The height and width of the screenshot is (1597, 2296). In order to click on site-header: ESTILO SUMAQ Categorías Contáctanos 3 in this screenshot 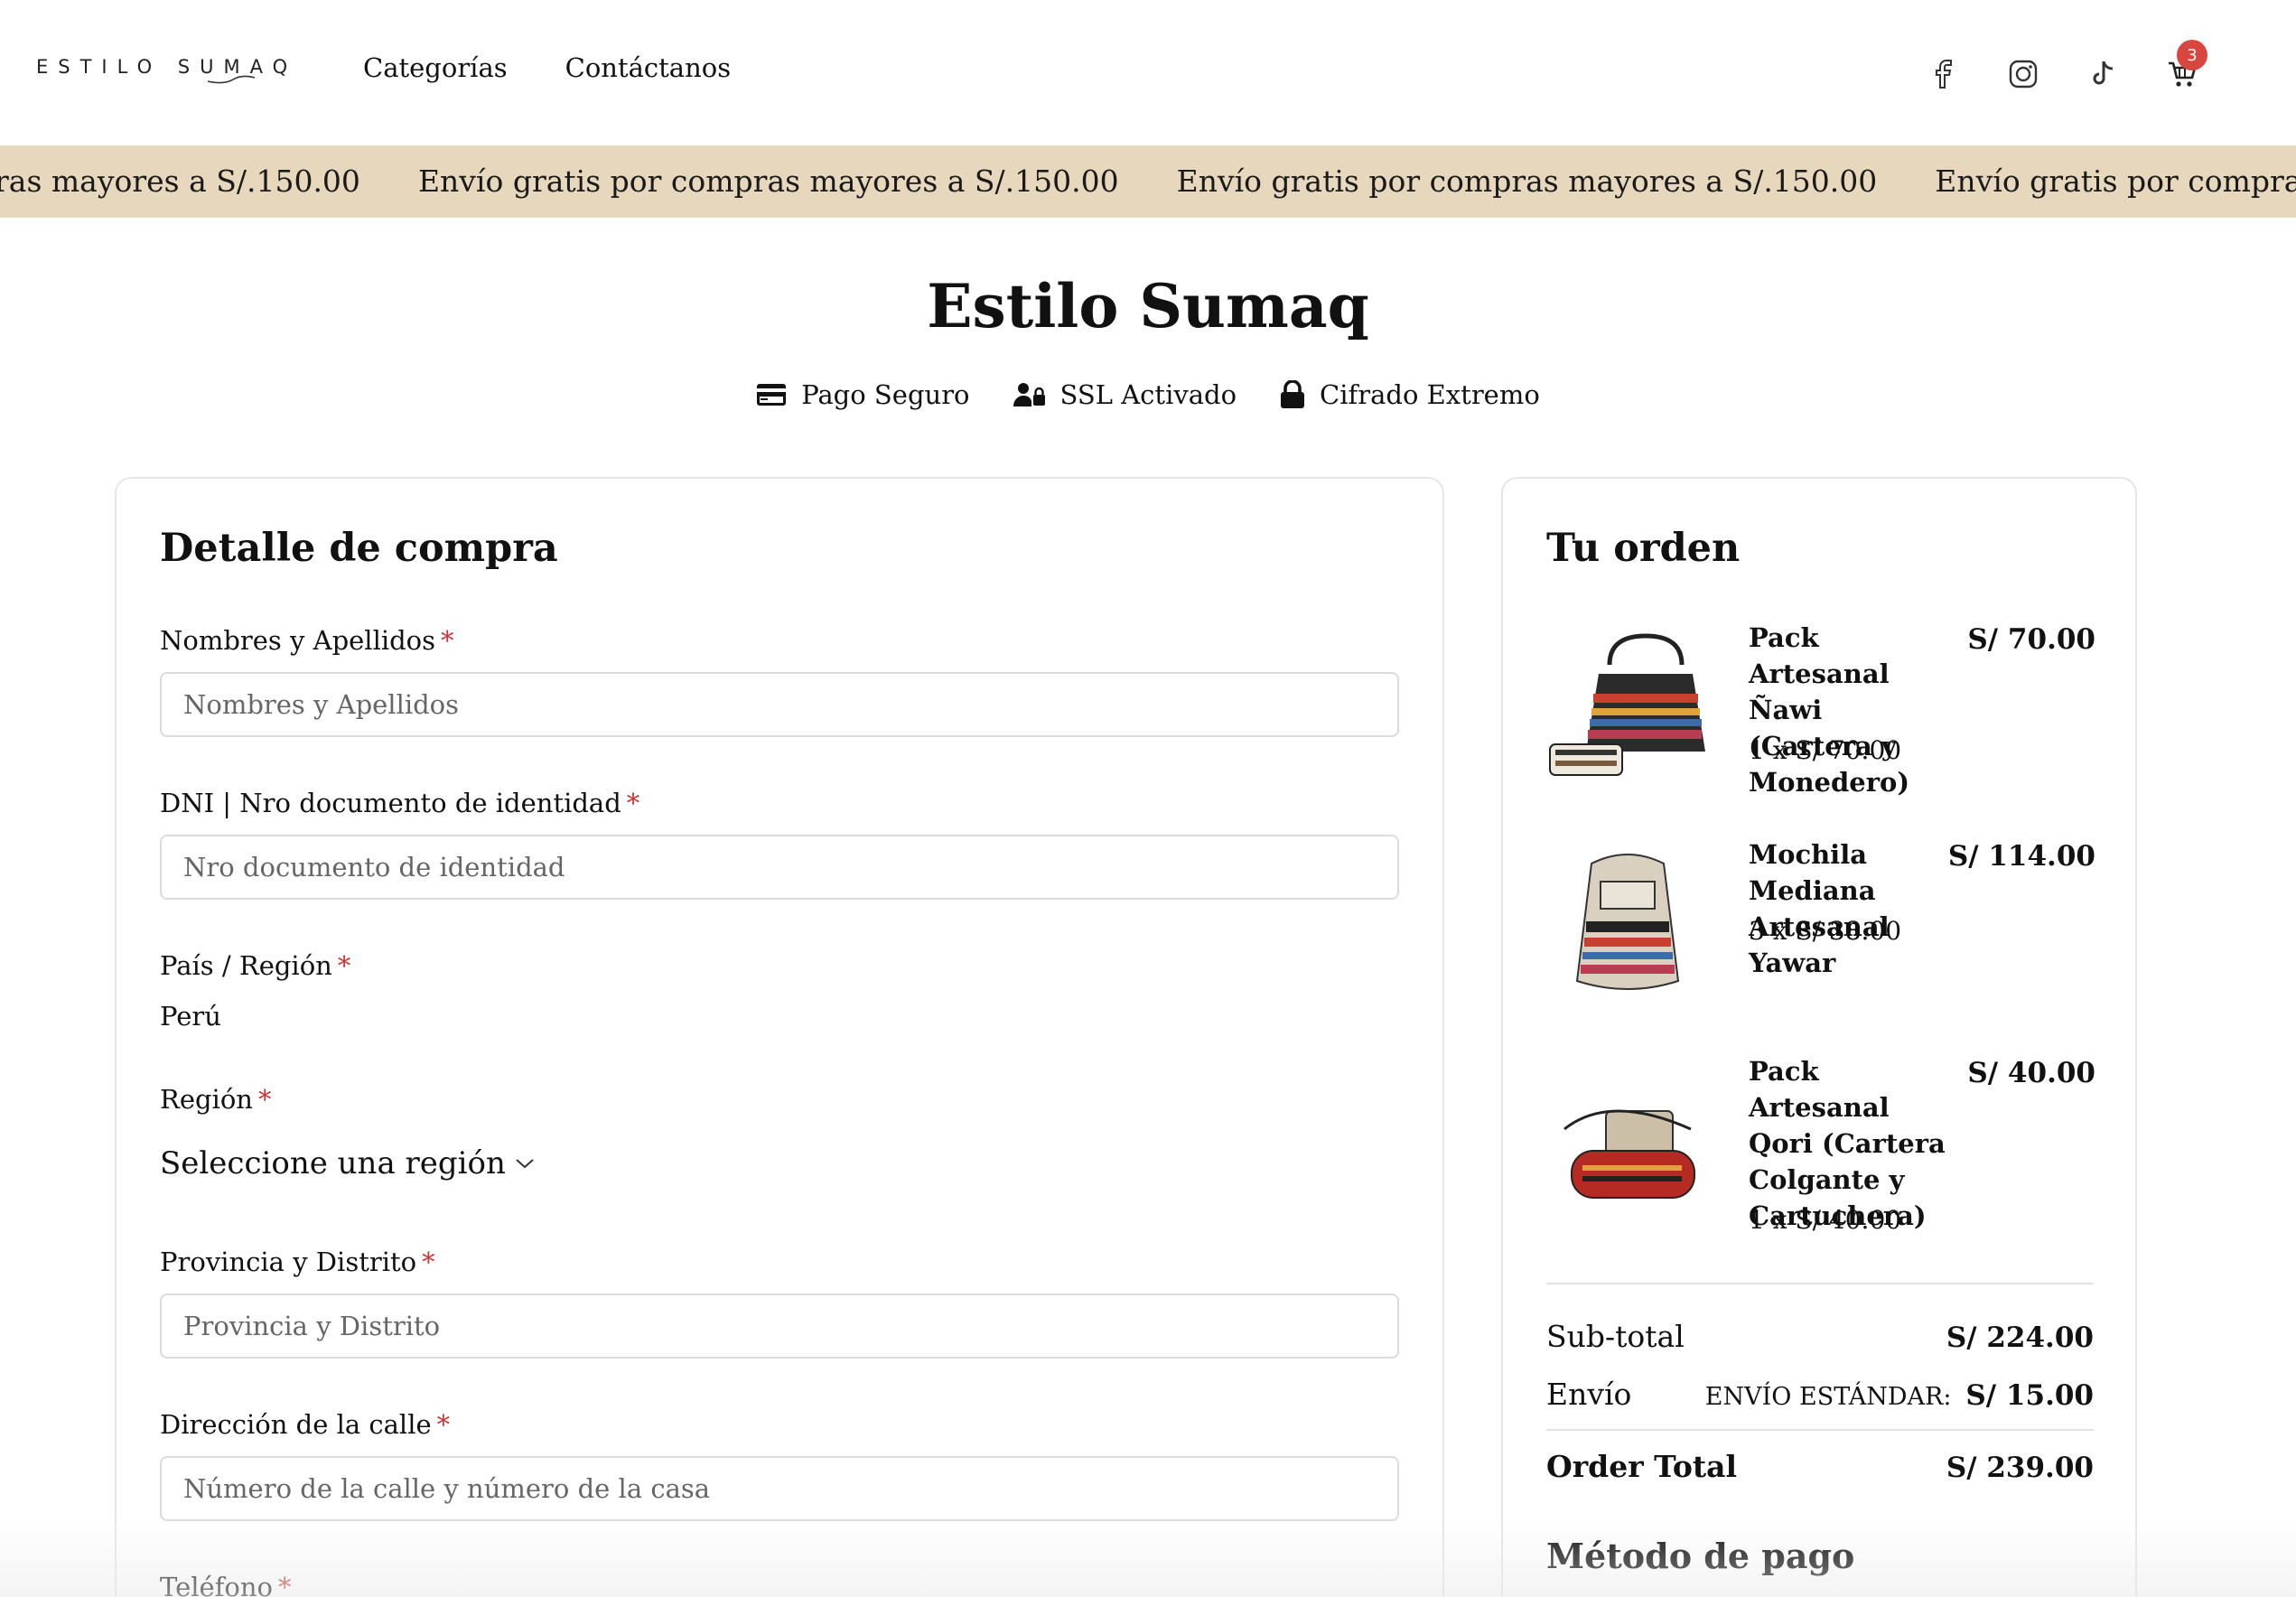, I will do `click(1148, 73)`.